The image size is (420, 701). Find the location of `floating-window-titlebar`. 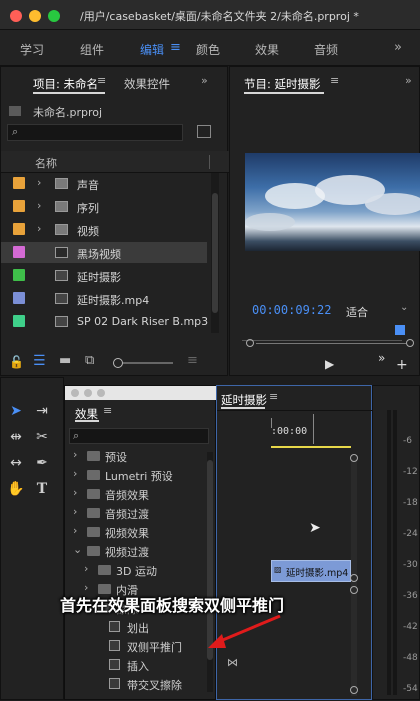

floating-window-titlebar is located at coordinates (141, 393).